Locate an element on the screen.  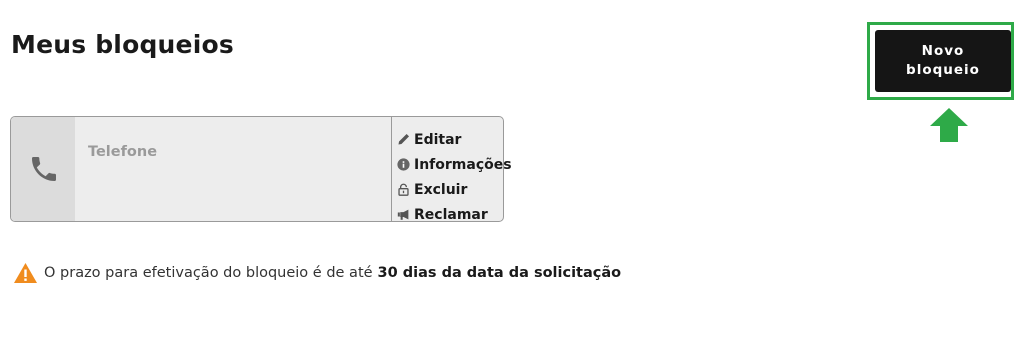
info-action-label: Informações is located at coordinates (463, 164).